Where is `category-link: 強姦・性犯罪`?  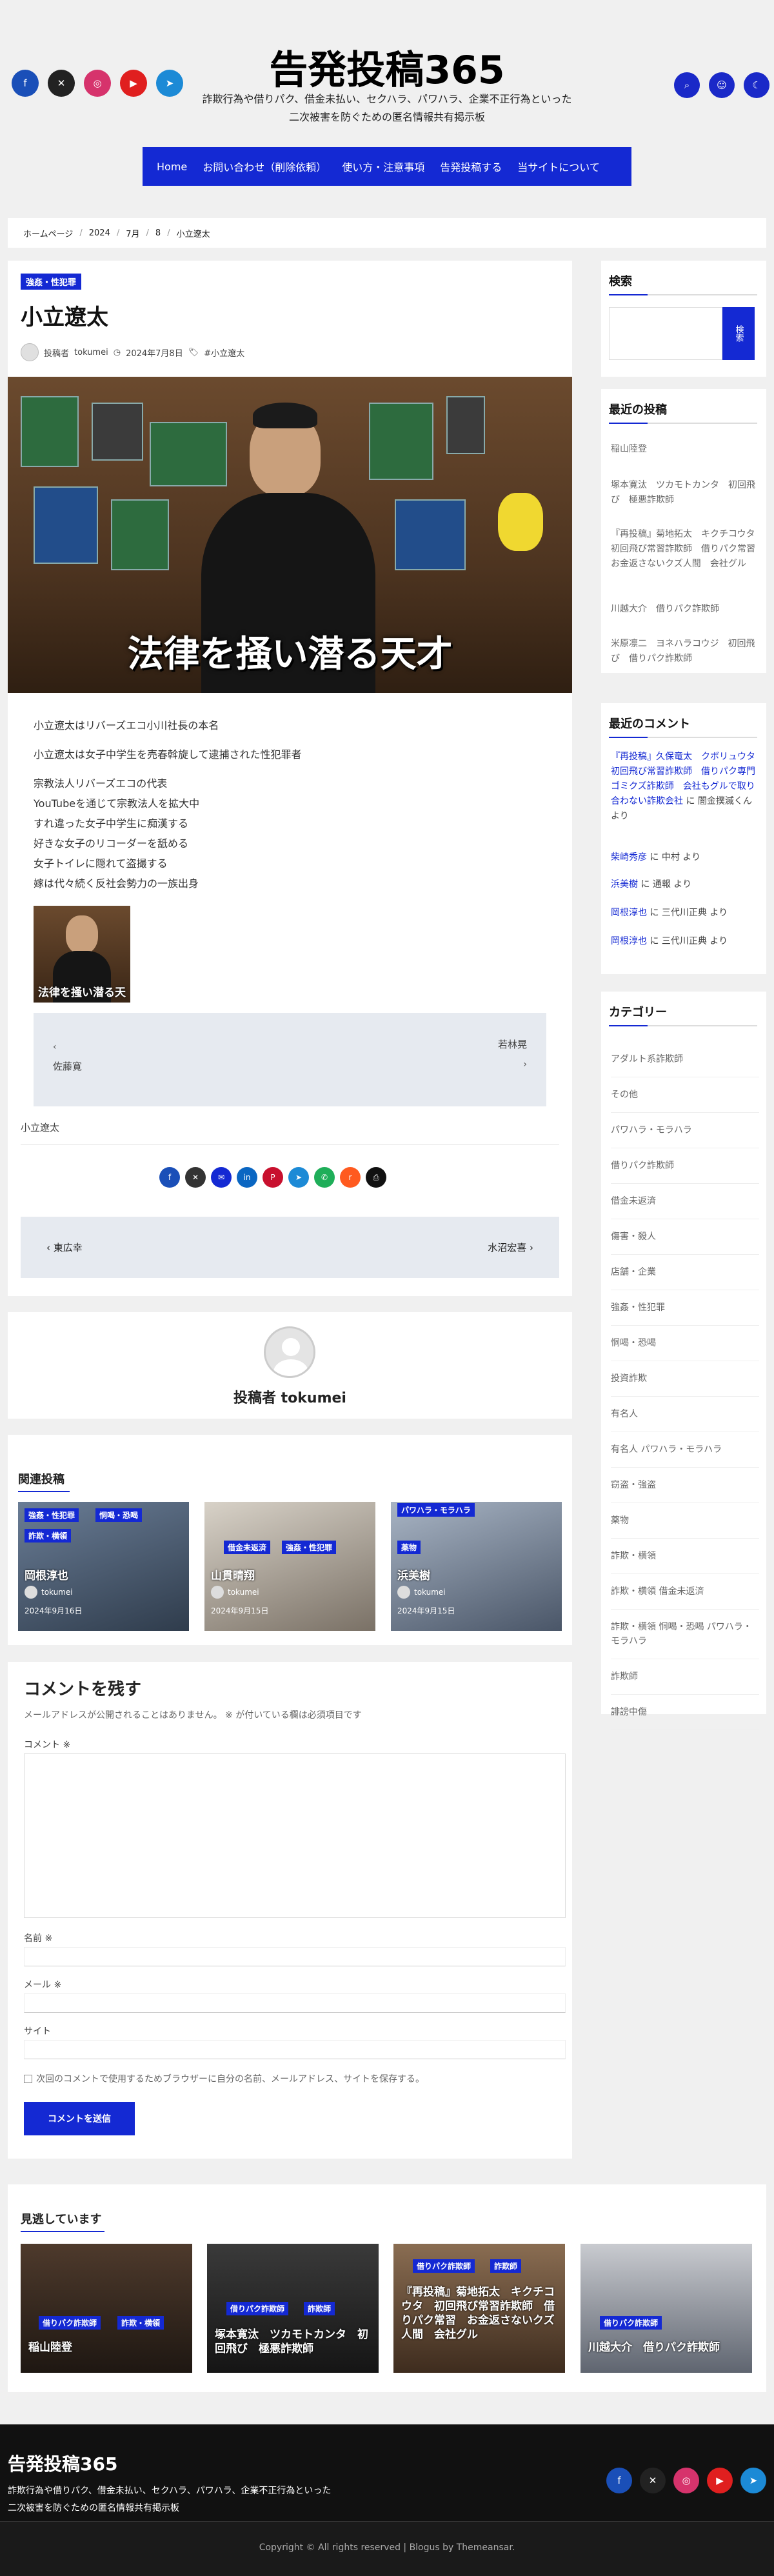
category-link: 強姦・性犯罪 is located at coordinates (685, 1308).